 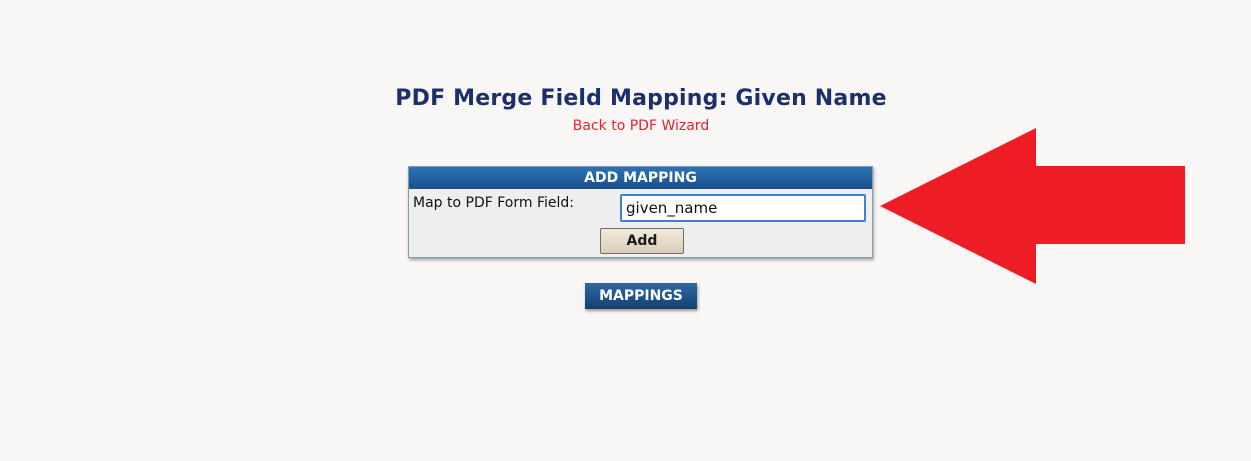 What do you see at coordinates (640, 178) in the screenshot?
I see `add-mapping-header: ADD MAPPING` at bounding box center [640, 178].